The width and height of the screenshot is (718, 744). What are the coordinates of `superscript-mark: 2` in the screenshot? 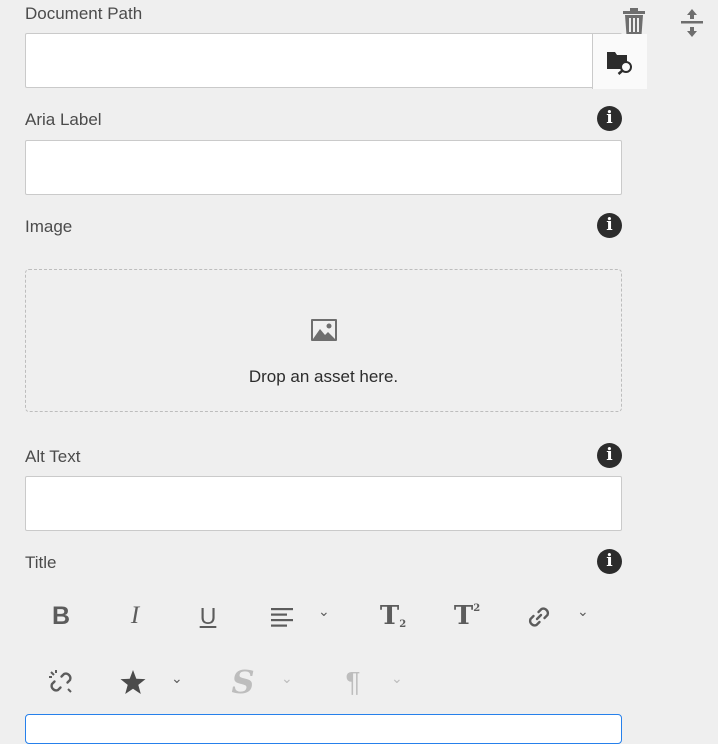 It's located at (477, 608).